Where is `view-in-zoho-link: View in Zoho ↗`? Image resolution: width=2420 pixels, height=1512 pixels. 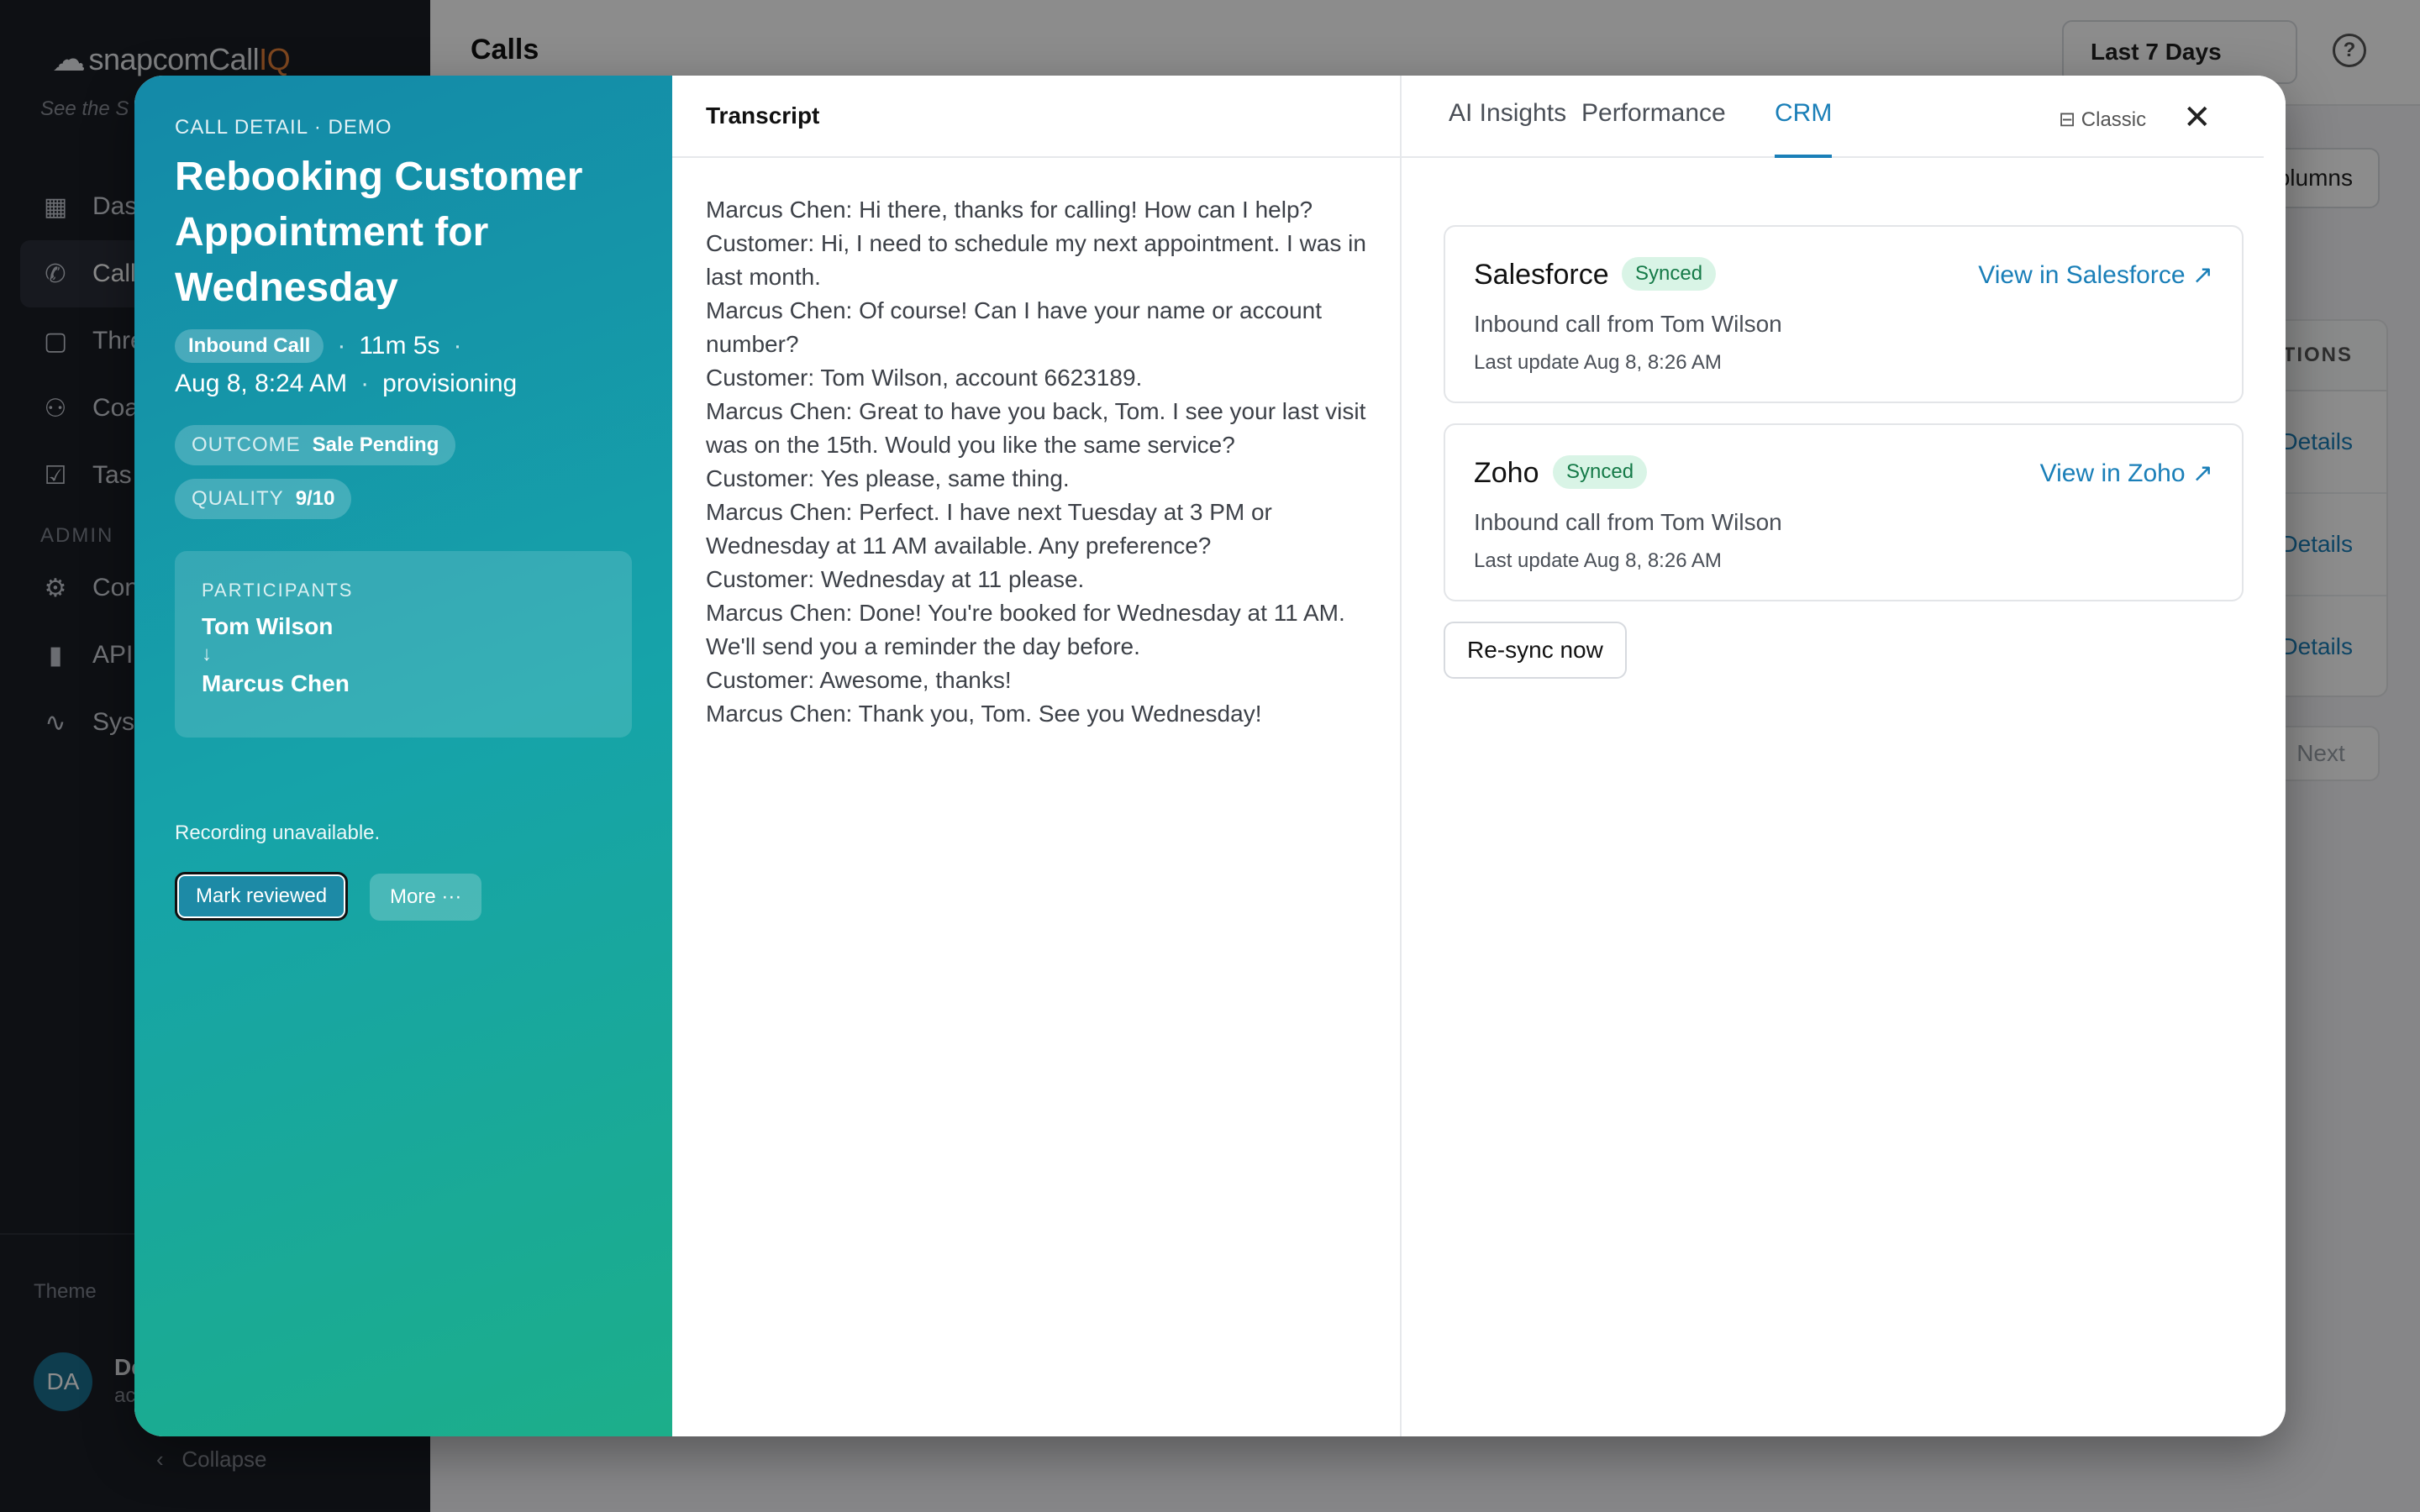
view-in-zoho-link: View in Zoho ↗ is located at coordinates (2126, 473).